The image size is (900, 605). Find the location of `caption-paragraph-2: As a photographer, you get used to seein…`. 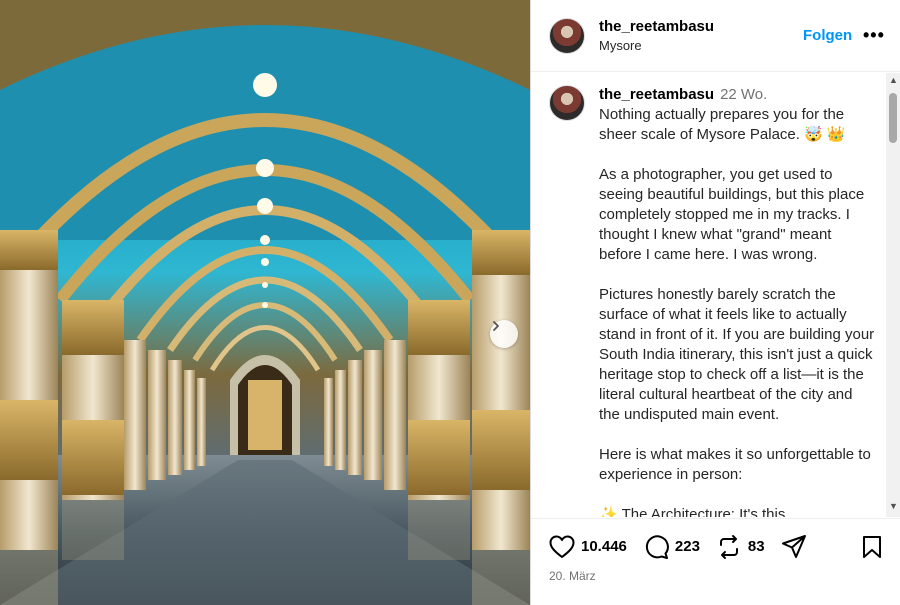

caption-paragraph-2: As a photographer, you get used to seein… is located at coordinates (734, 214).